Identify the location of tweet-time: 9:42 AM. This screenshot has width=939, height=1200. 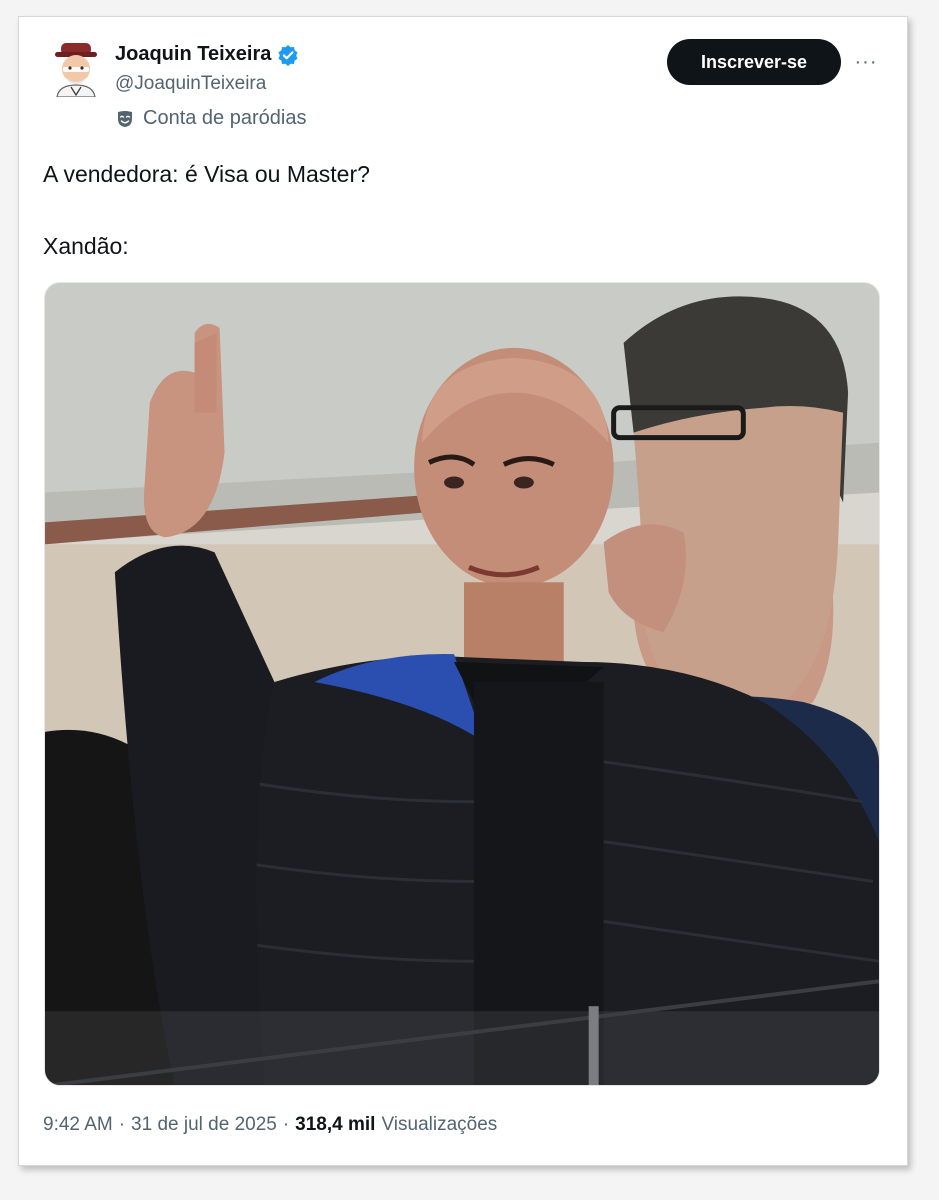
(78, 1125).